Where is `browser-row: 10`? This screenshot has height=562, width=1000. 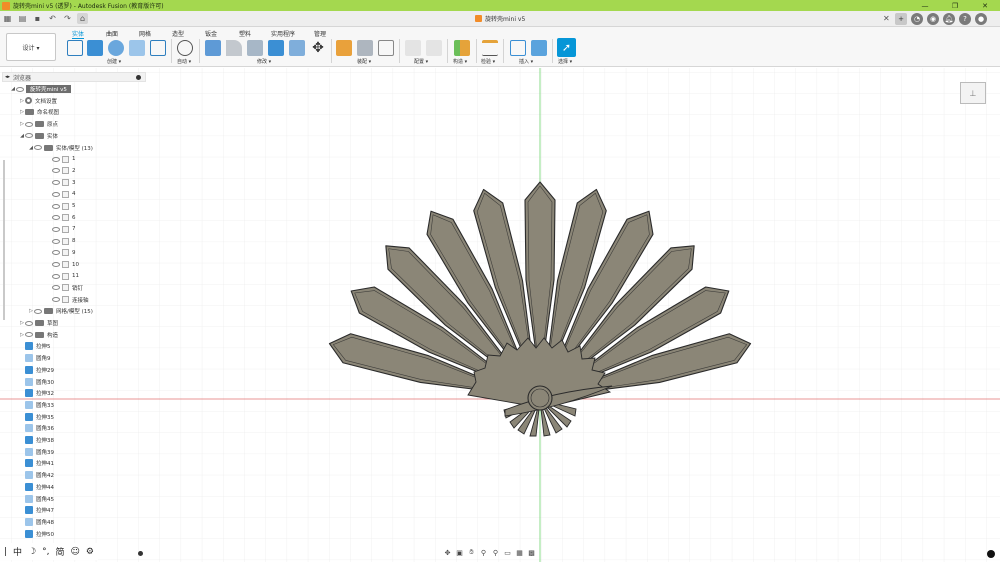 browser-row: 10 is located at coordinates (62, 265).